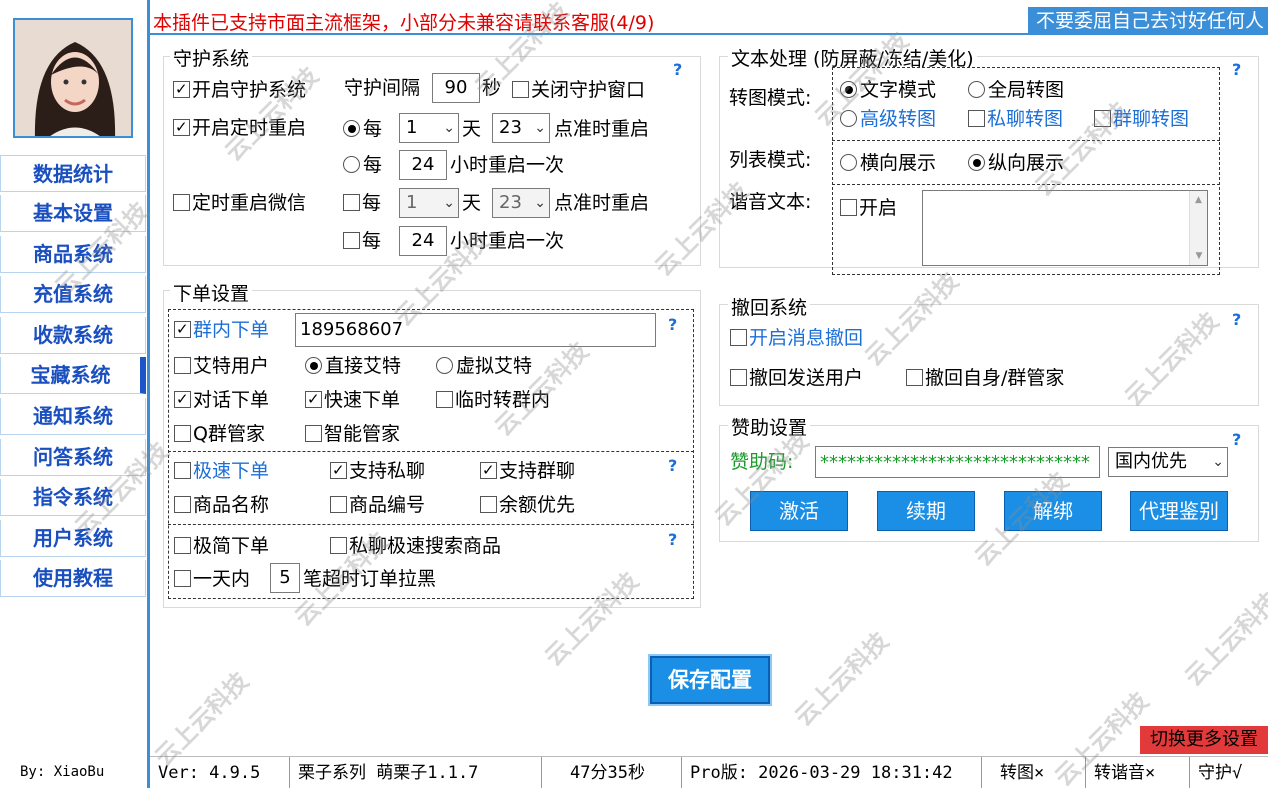 The width and height of the screenshot is (1268, 788). I want to click on sidebar-item-payment: 收款系统, so click(73, 335).